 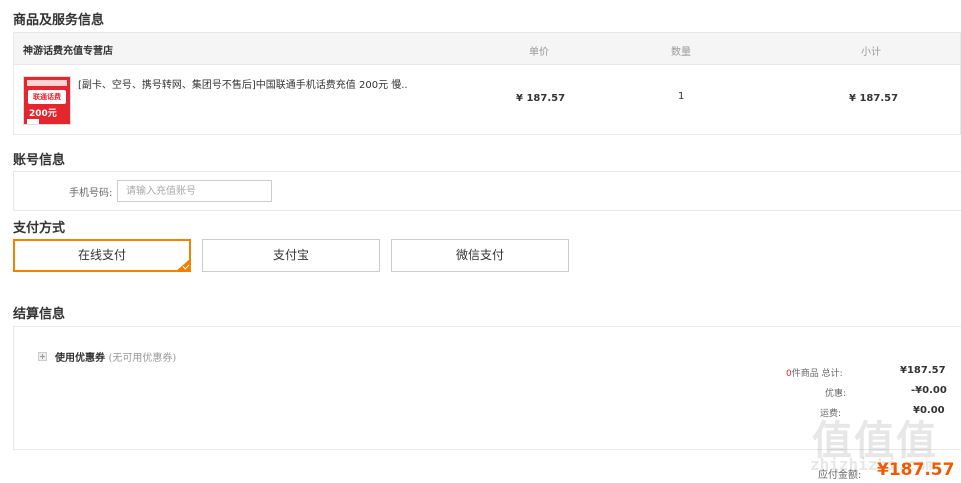 What do you see at coordinates (194, 191) in the screenshot?
I see `phone-number-input` at bounding box center [194, 191].